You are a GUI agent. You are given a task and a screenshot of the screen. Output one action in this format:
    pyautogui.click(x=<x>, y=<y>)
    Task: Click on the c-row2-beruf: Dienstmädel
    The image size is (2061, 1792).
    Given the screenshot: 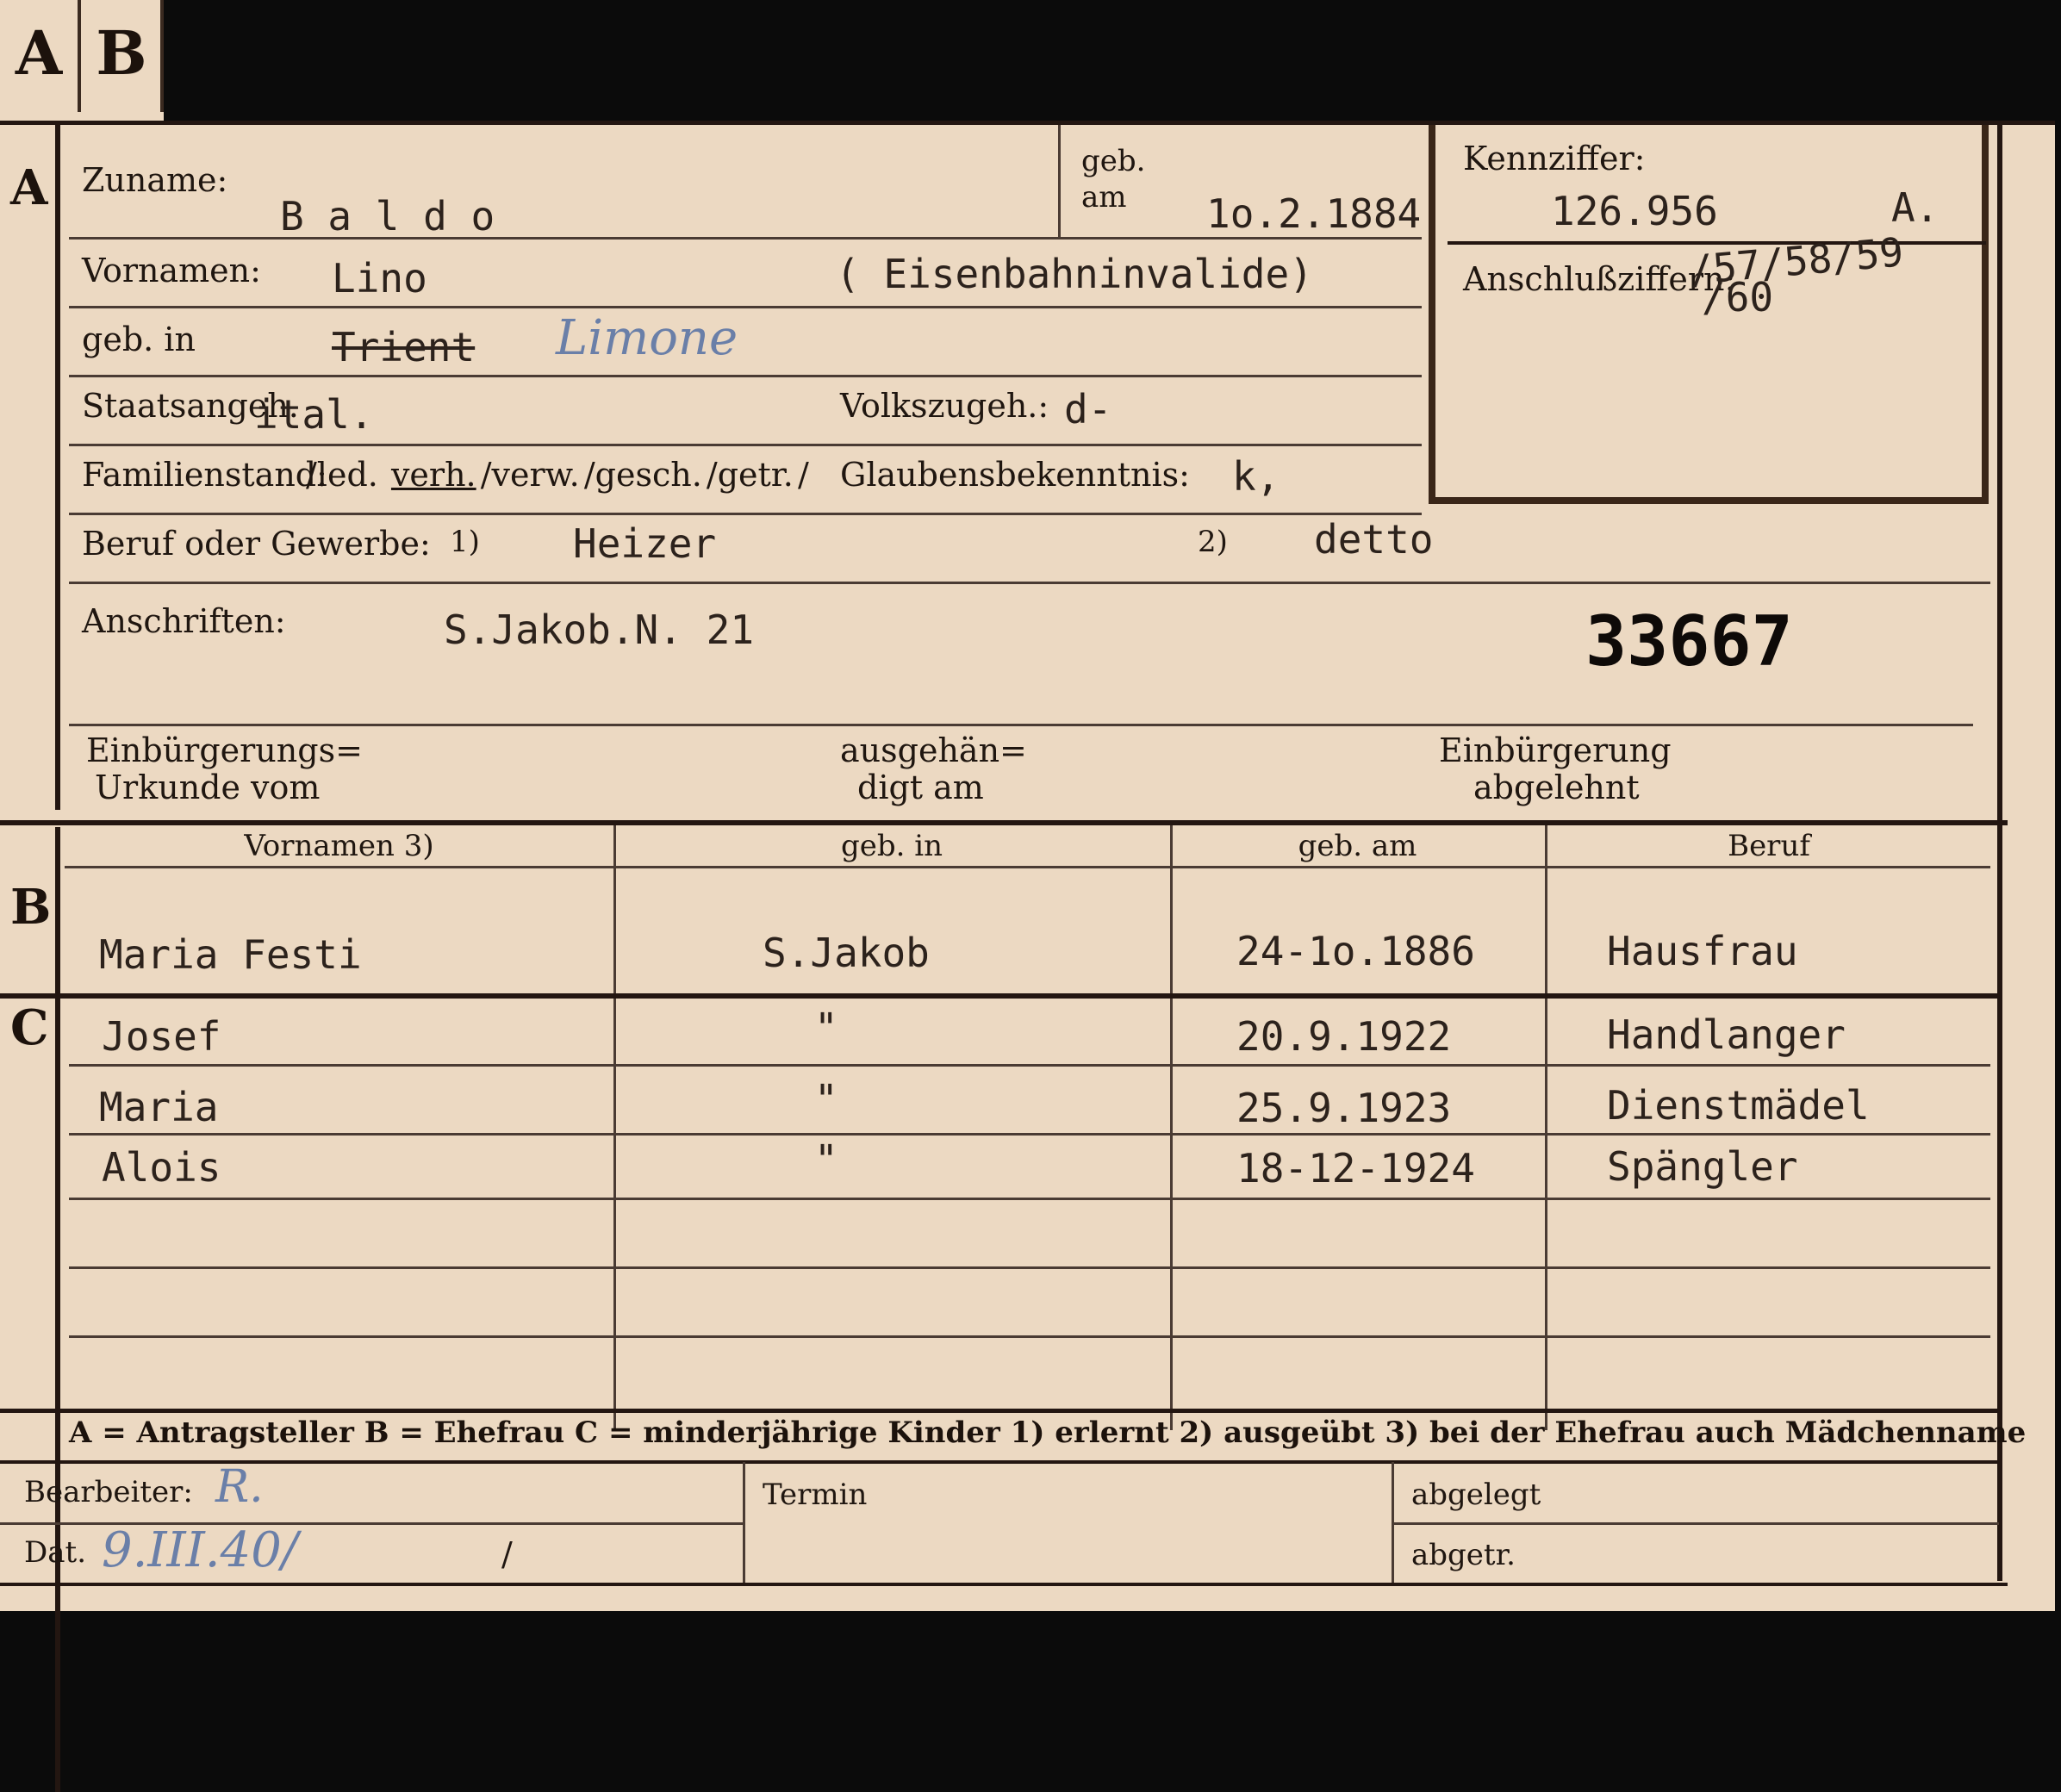 What is the action you would take?
    pyautogui.click(x=1739, y=1105)
    